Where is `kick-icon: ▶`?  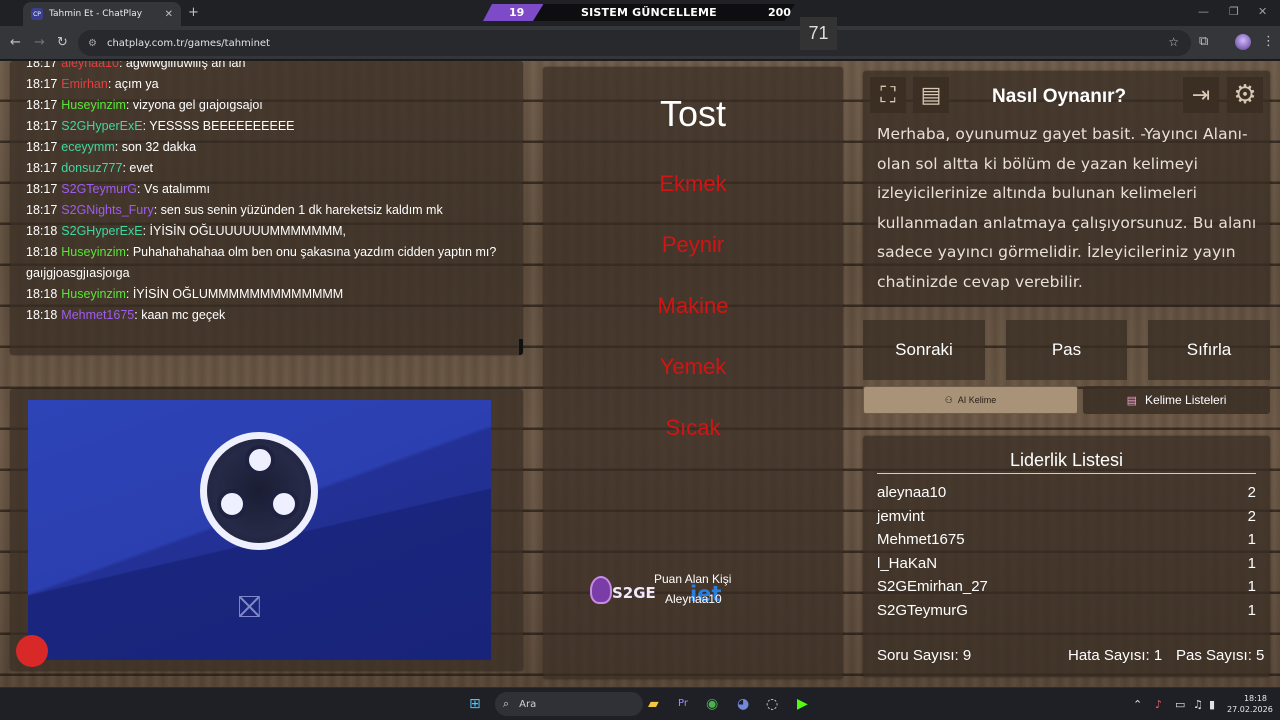
kick-icon: ▶ is located at coordinates (802, 704).